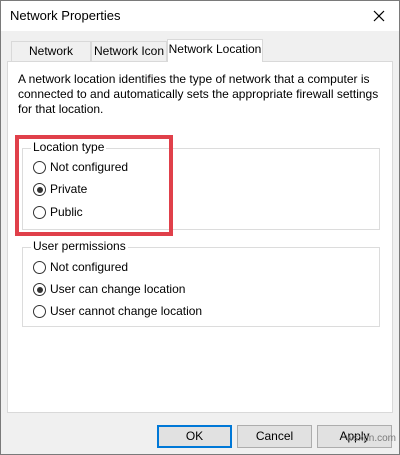 This screenshot has height=455, width=400. Describe the element at coordinates (126, 311) in the screenshot. I see `option-label: User cannot change location` at that location.